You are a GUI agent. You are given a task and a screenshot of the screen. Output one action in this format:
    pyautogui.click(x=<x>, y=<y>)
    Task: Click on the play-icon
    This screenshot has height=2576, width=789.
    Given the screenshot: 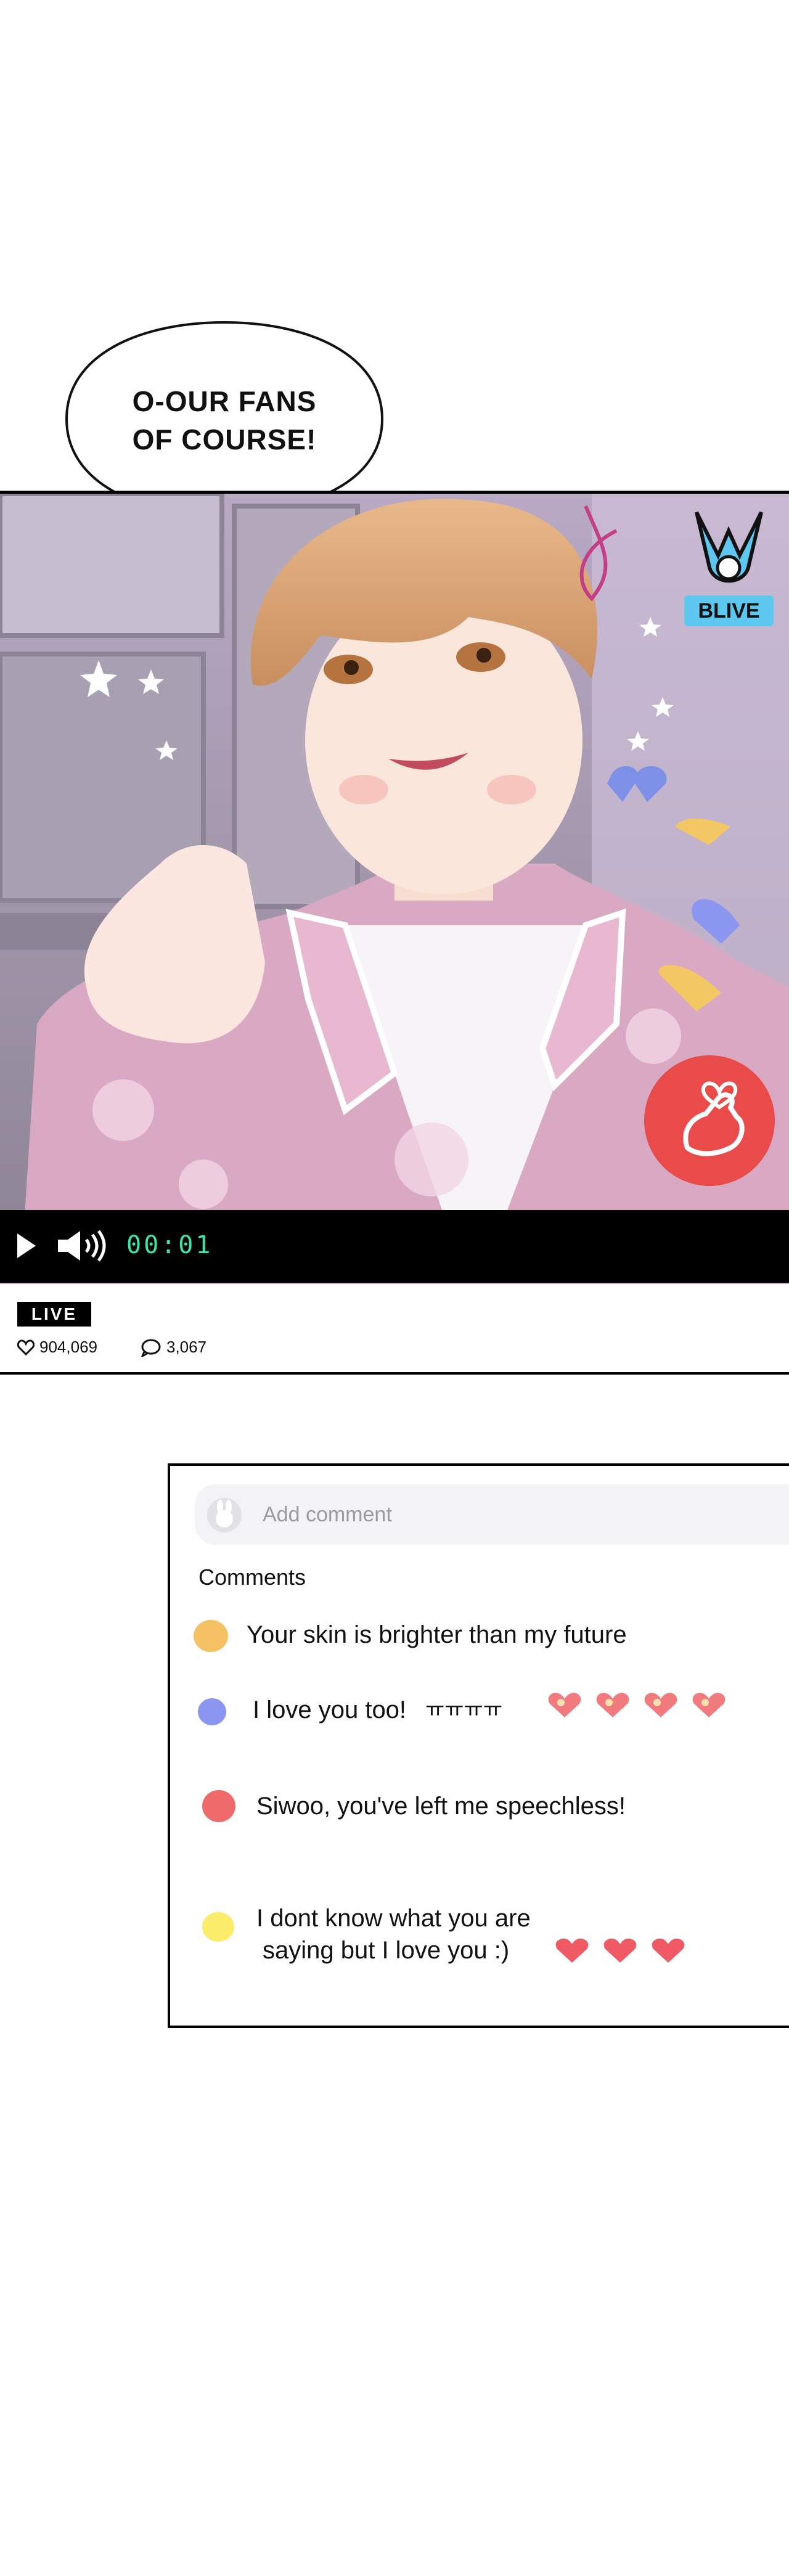 What is the action you would take?
    pyautogui.click(x=26, y=1245)
    